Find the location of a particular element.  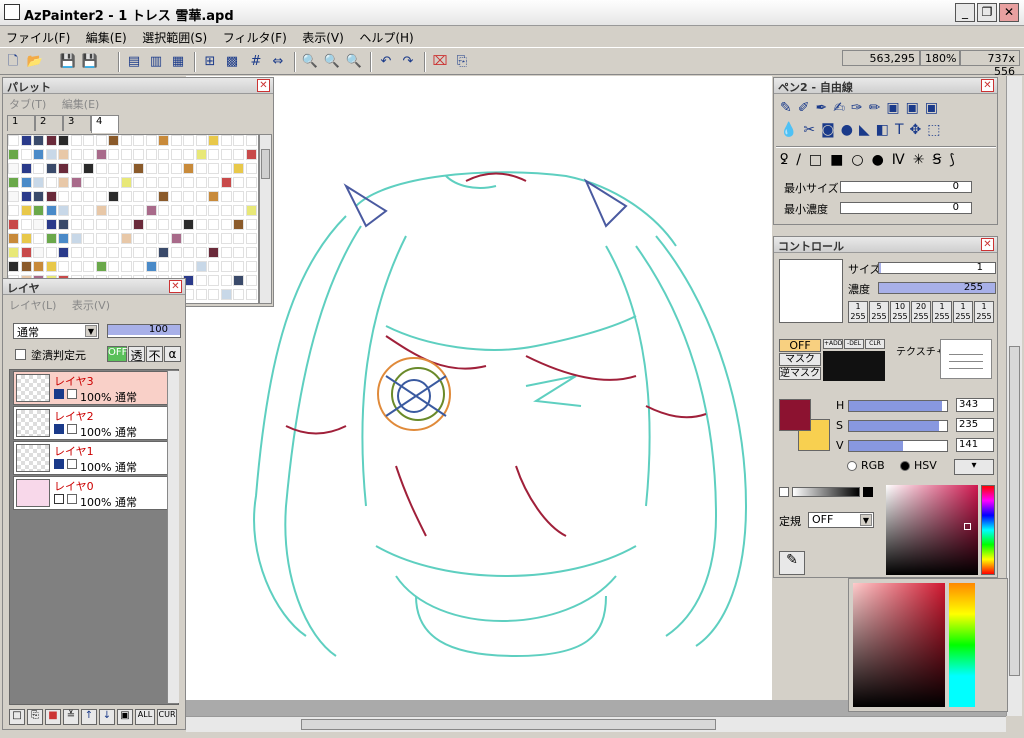

palette-panel-icon: ▥ is located at coordinates (156, 62).